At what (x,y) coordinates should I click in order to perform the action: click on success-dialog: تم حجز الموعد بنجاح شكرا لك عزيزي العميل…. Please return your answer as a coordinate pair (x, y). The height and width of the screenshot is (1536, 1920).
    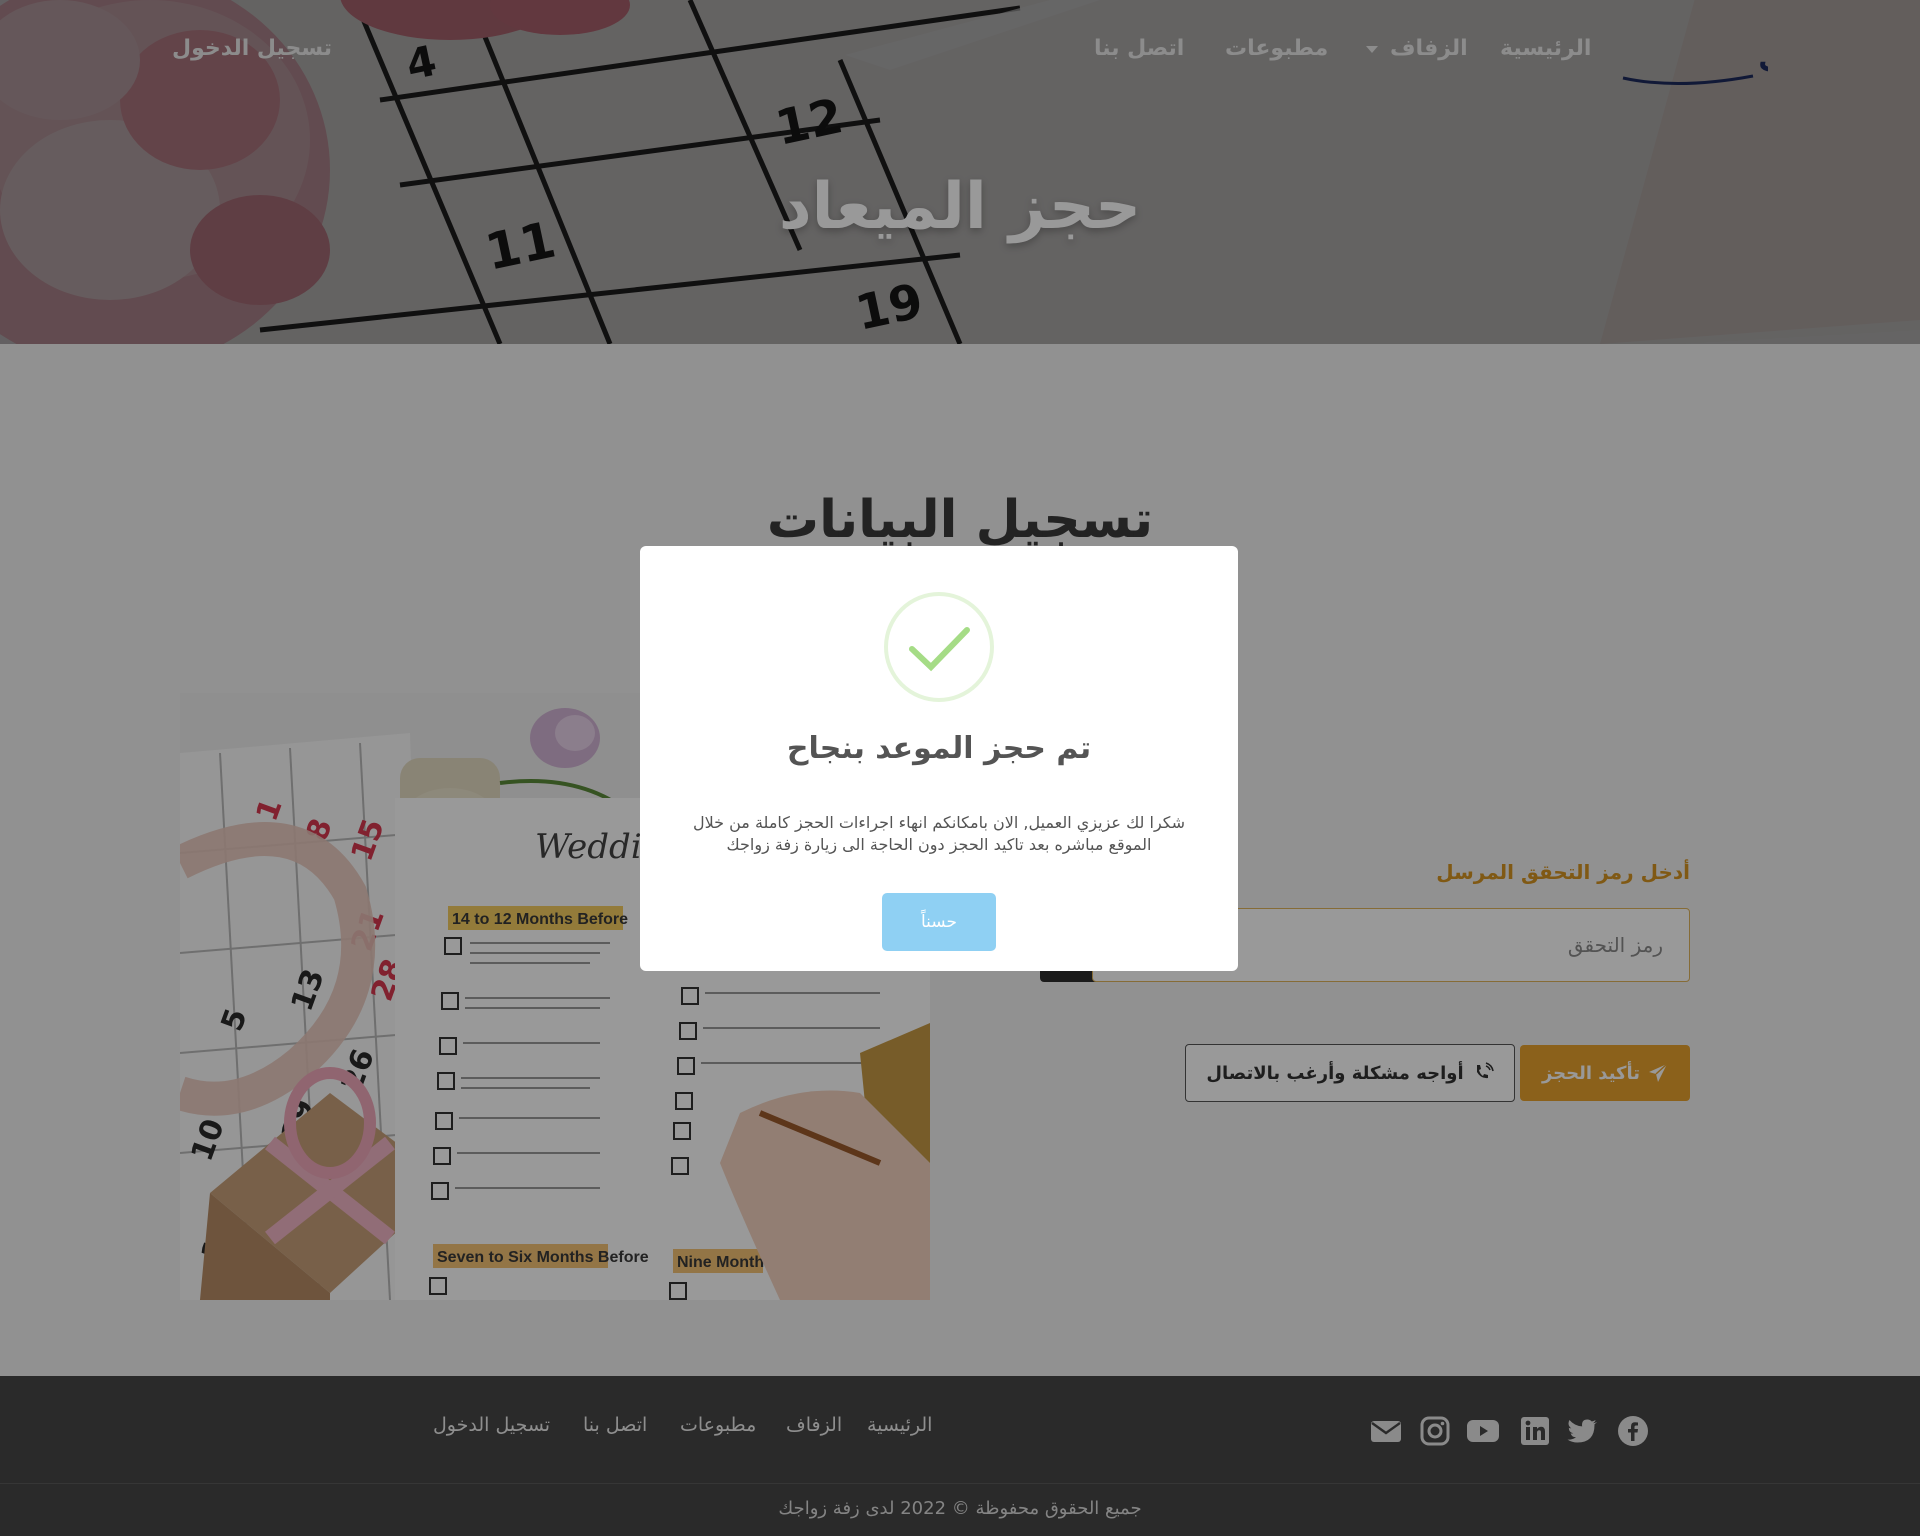
    Looking at the image, I should click on (939, 758).